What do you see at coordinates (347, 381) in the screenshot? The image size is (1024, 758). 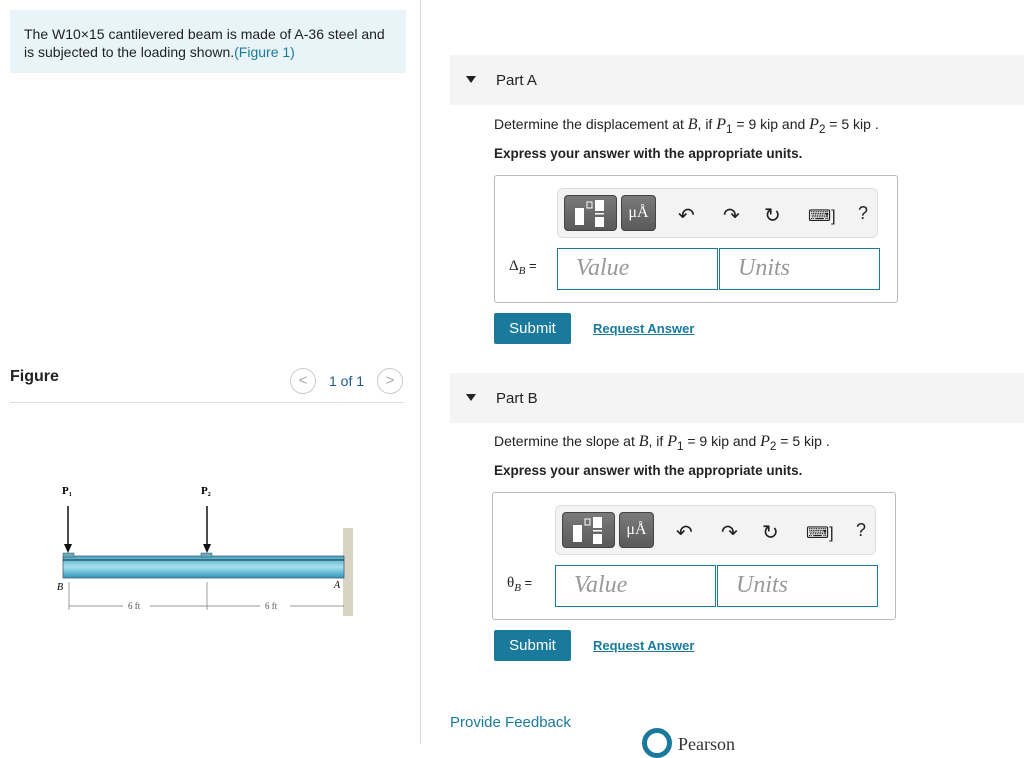 I see `figure-pager: 1 of 1` at bounding box center [347, 381].